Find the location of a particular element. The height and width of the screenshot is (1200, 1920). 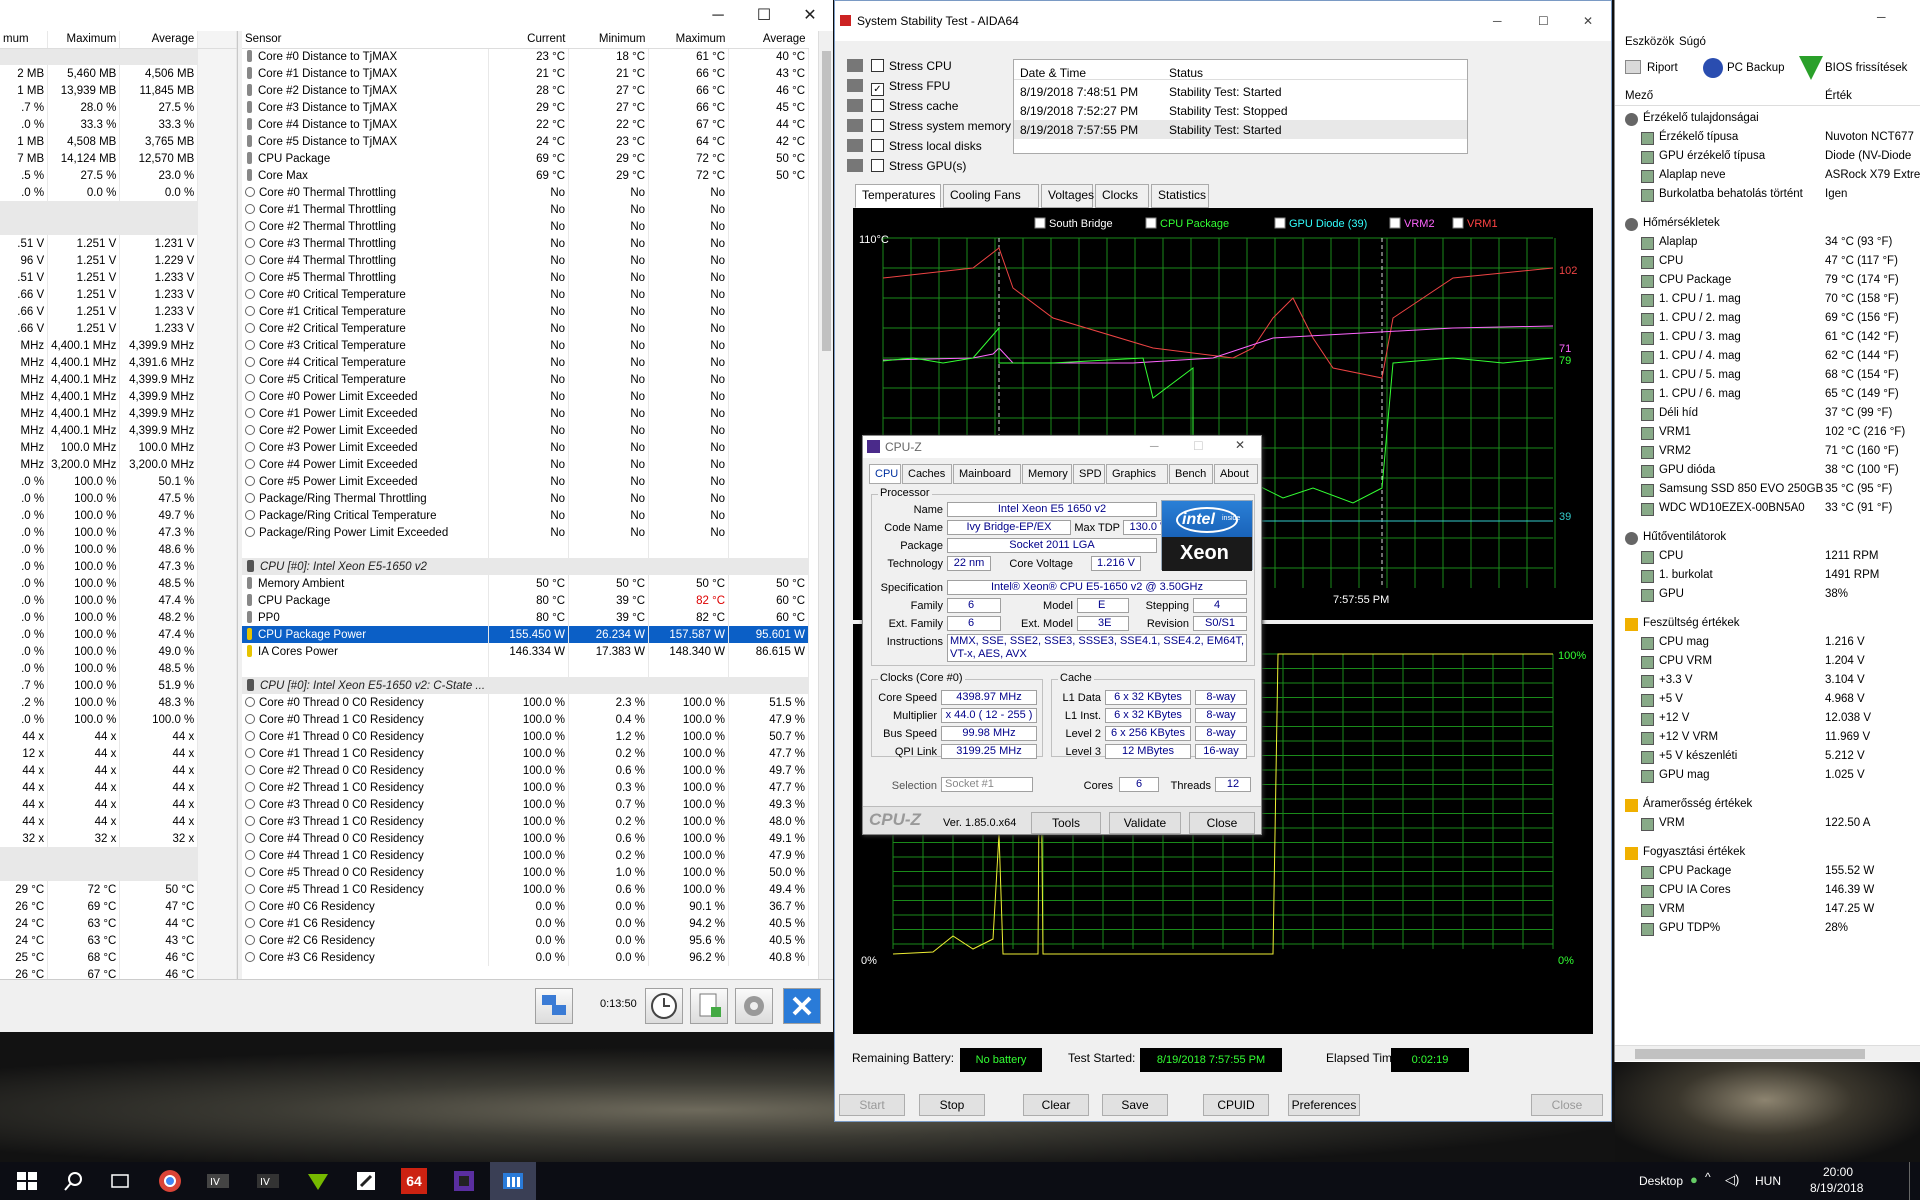

sensor-row is located at coordinates (526, 668).